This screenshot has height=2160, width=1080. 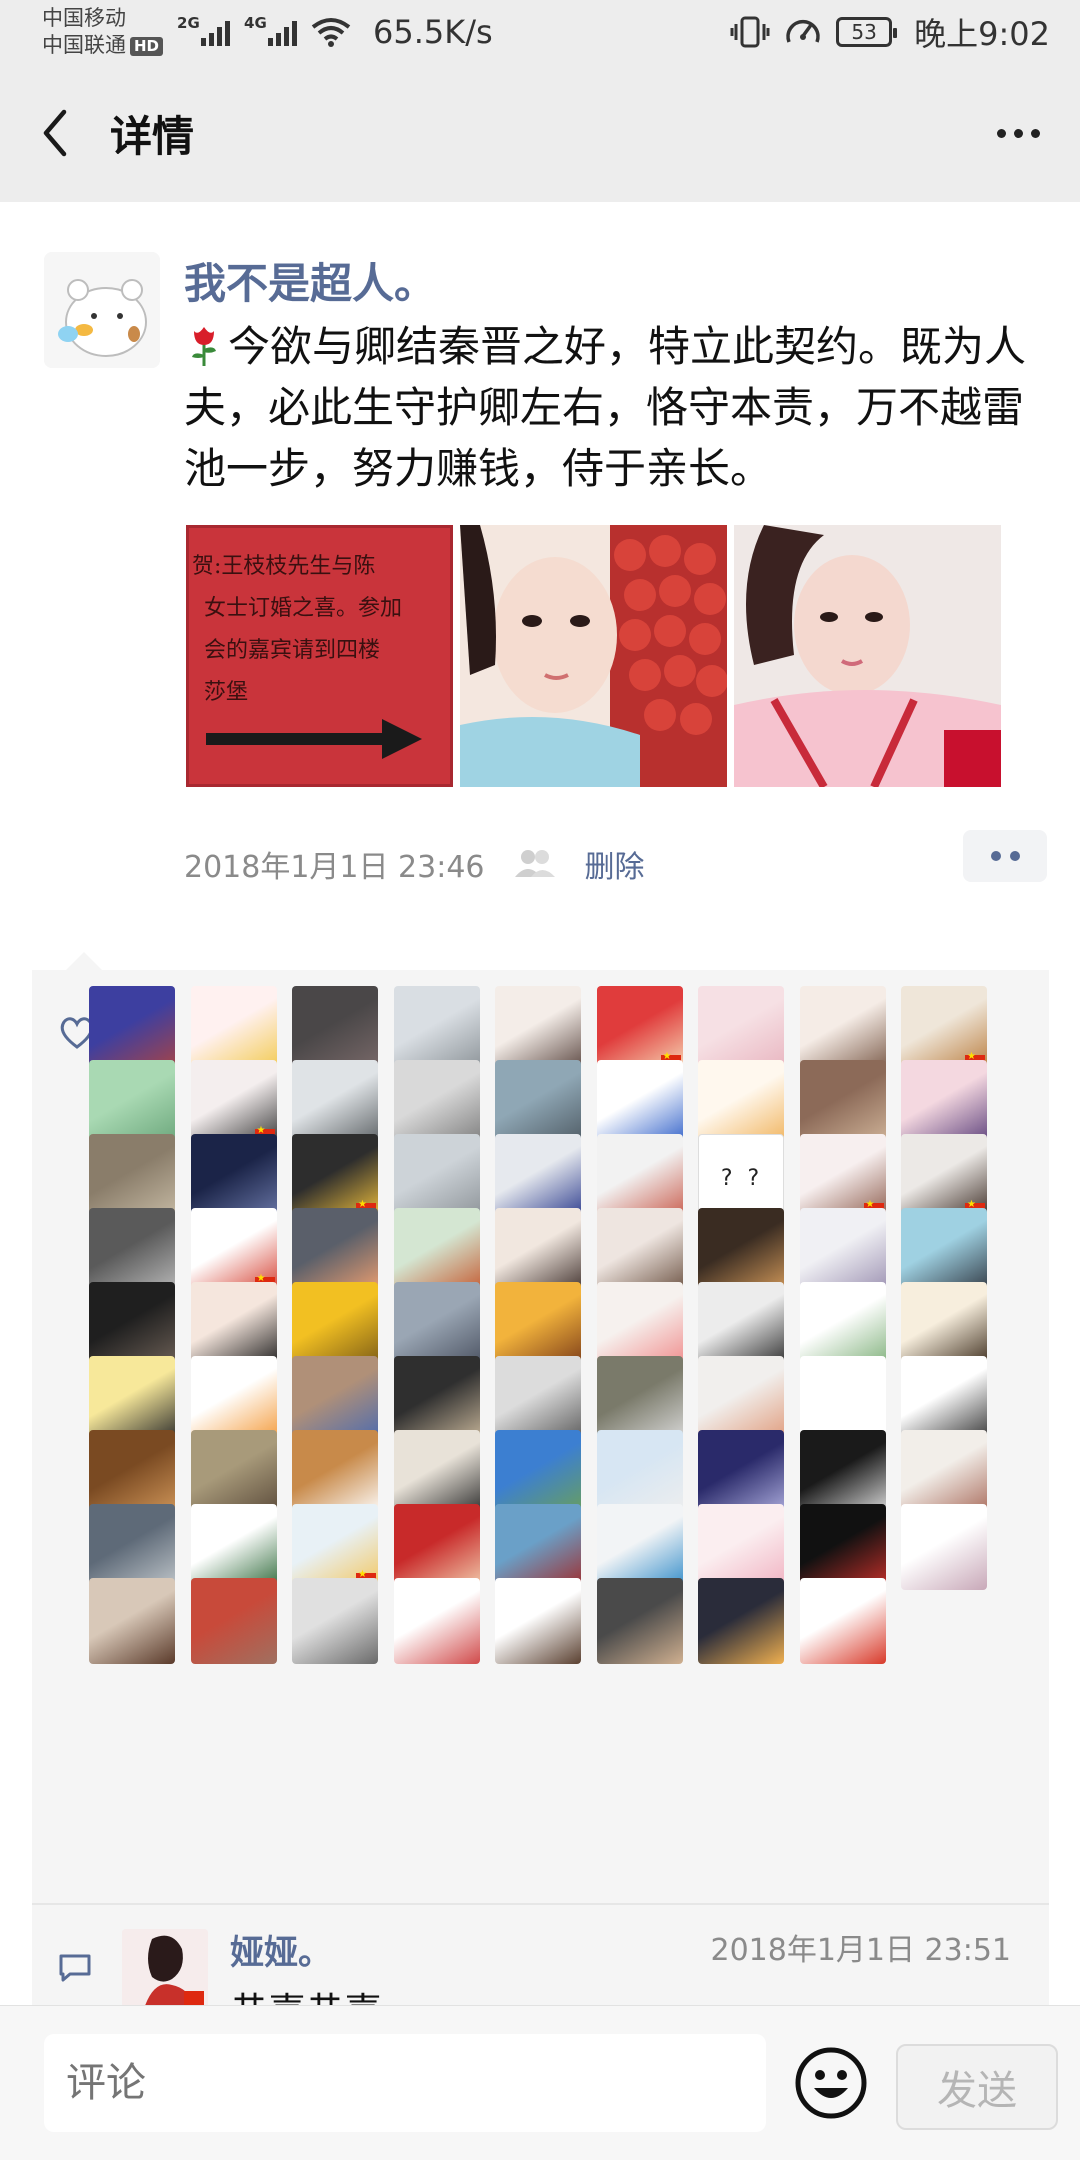 What do you see at coordinates (535, 864) in the screenshot?
I see `friends-visibility-icon` at bounding box center [535, 864].